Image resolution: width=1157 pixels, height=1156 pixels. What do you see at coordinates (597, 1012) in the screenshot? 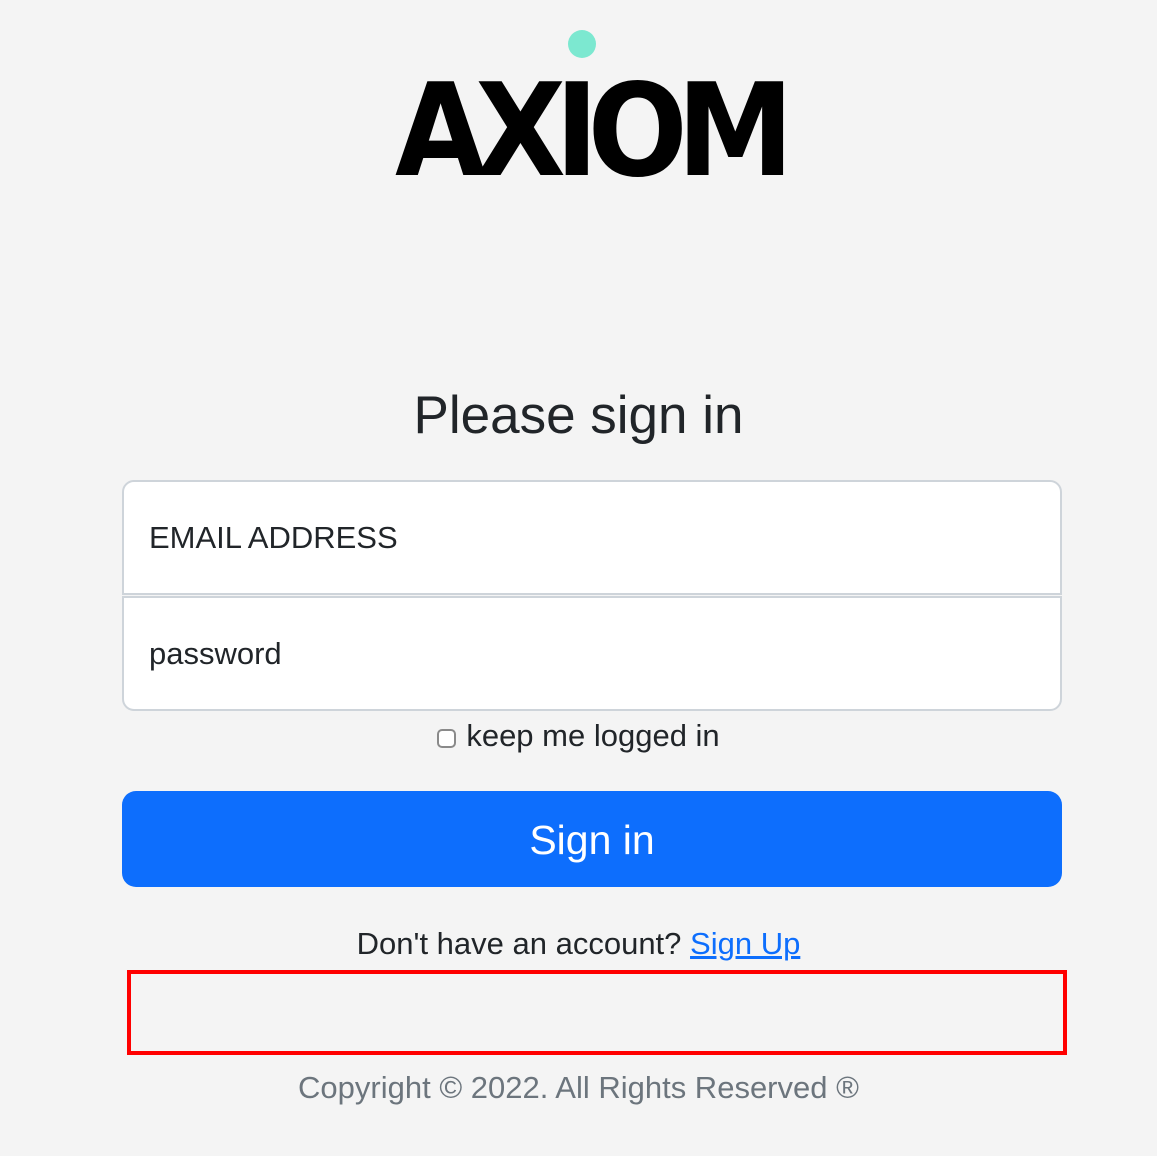
I see `highlight-box` at bounding box center [597, 1012].